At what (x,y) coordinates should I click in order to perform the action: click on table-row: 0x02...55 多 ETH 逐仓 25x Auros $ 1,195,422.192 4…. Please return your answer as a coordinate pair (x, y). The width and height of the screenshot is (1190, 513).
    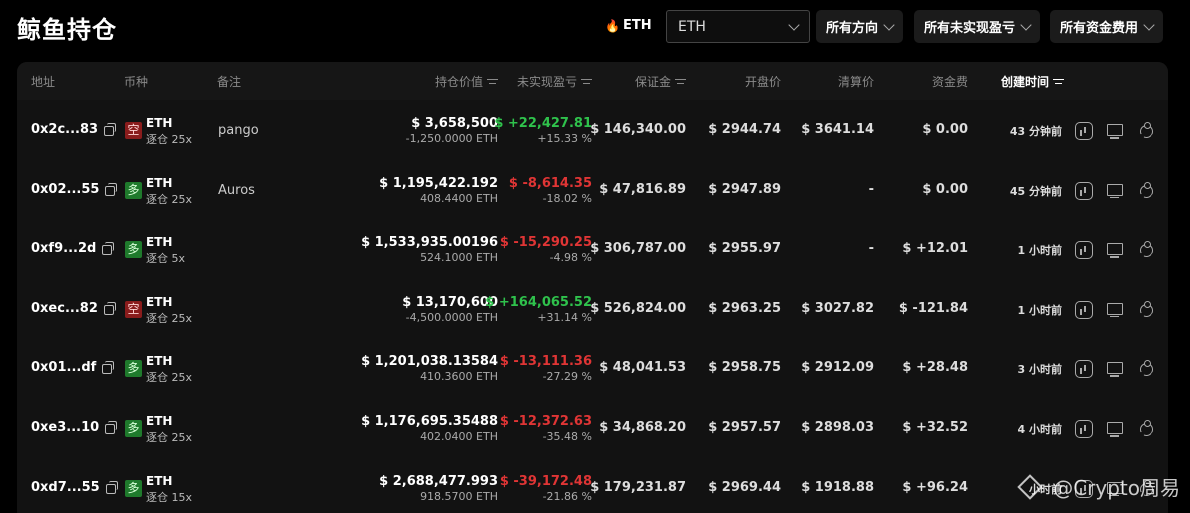
    Looking at the image, I should click on (592, 191).